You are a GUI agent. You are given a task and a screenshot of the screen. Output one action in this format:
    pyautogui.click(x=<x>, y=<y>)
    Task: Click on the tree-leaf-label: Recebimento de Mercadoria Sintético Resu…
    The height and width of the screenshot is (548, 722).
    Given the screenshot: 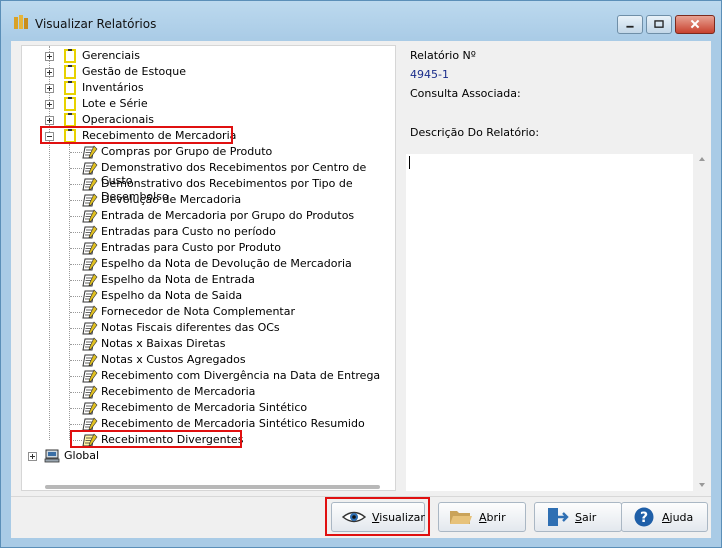 What is the action you would take?
    pyautogui.click(x=233, y=423)
    